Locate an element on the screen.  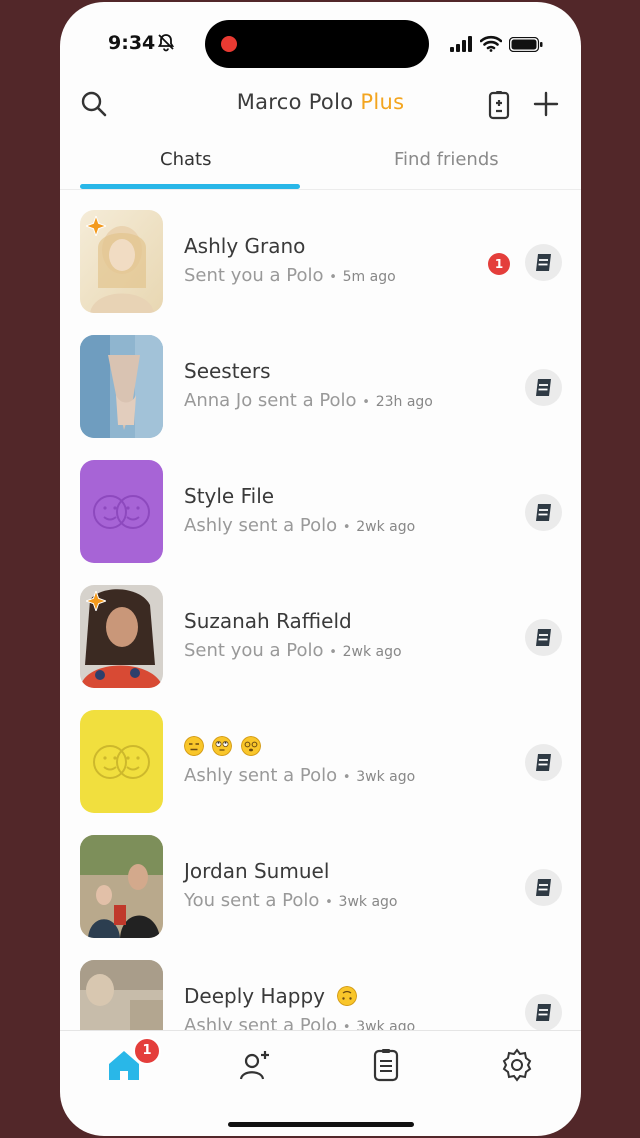
chat-name: Jordan Sumuel is located at coordinates (257, 871).